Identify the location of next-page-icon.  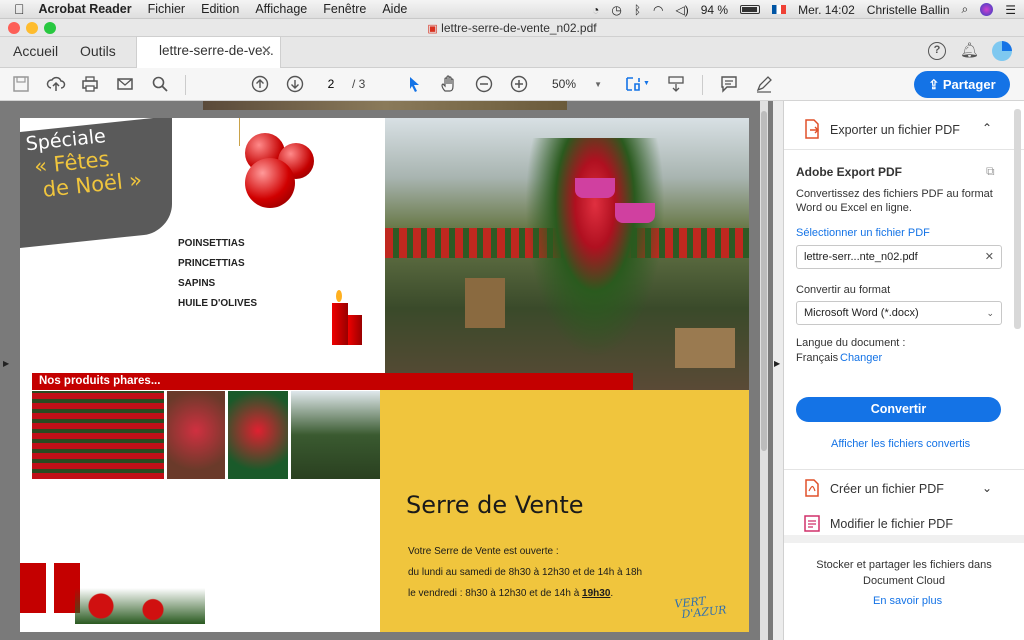
(295, 84).